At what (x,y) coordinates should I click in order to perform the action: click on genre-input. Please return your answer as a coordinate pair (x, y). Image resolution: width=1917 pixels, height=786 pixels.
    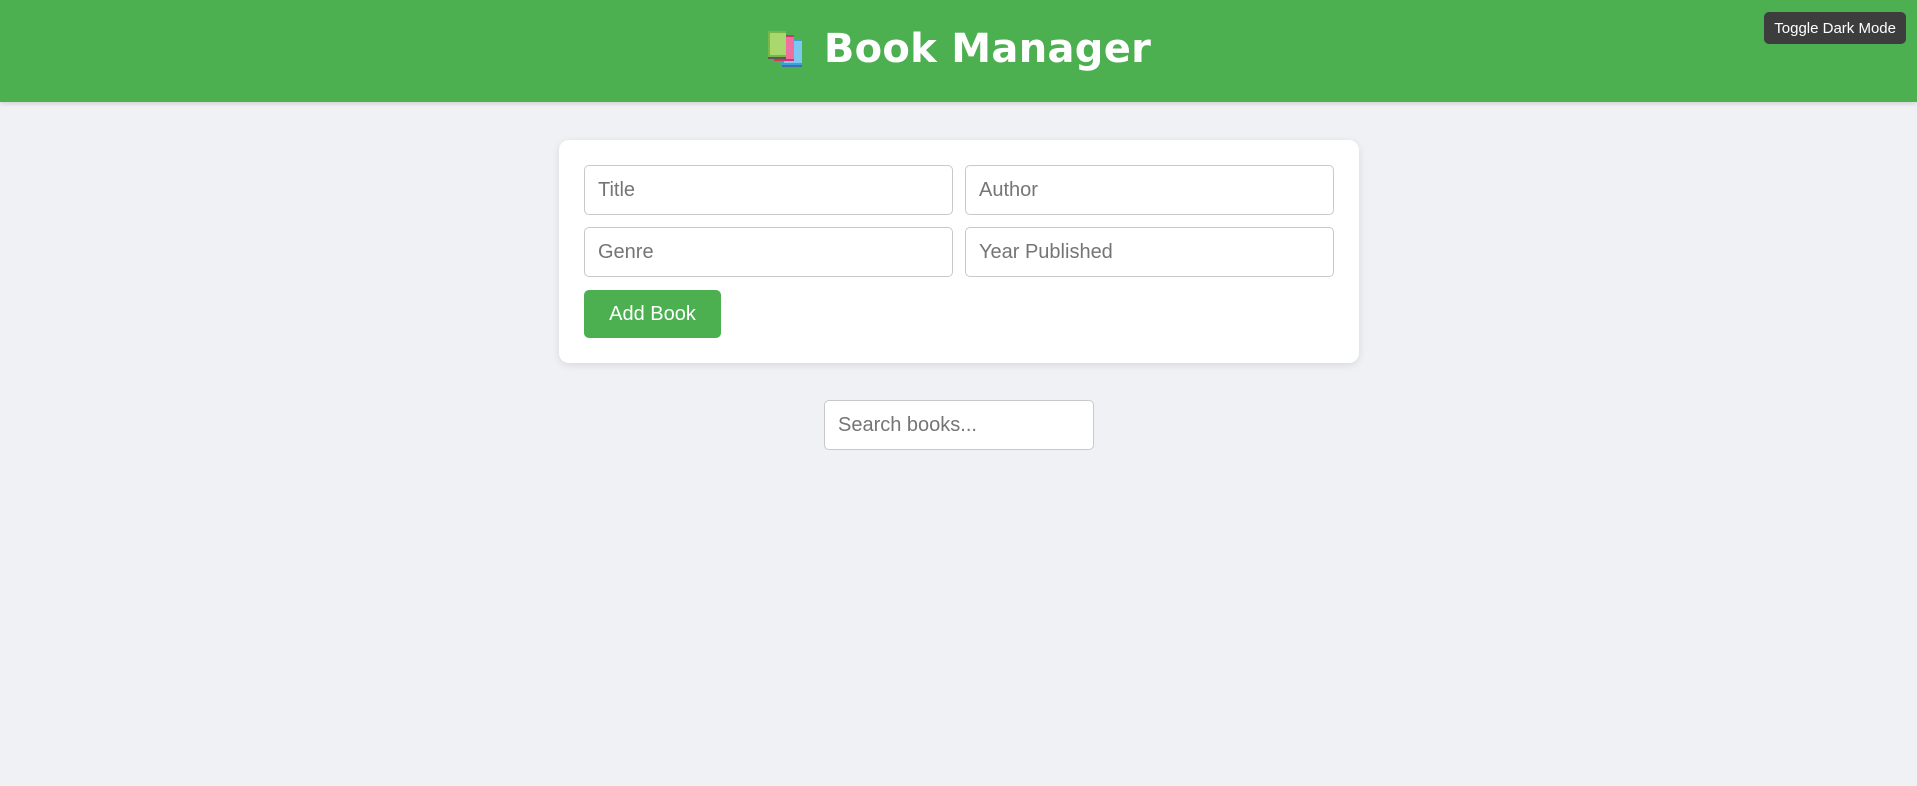
    Looking at the image, I should click on (768, 252).